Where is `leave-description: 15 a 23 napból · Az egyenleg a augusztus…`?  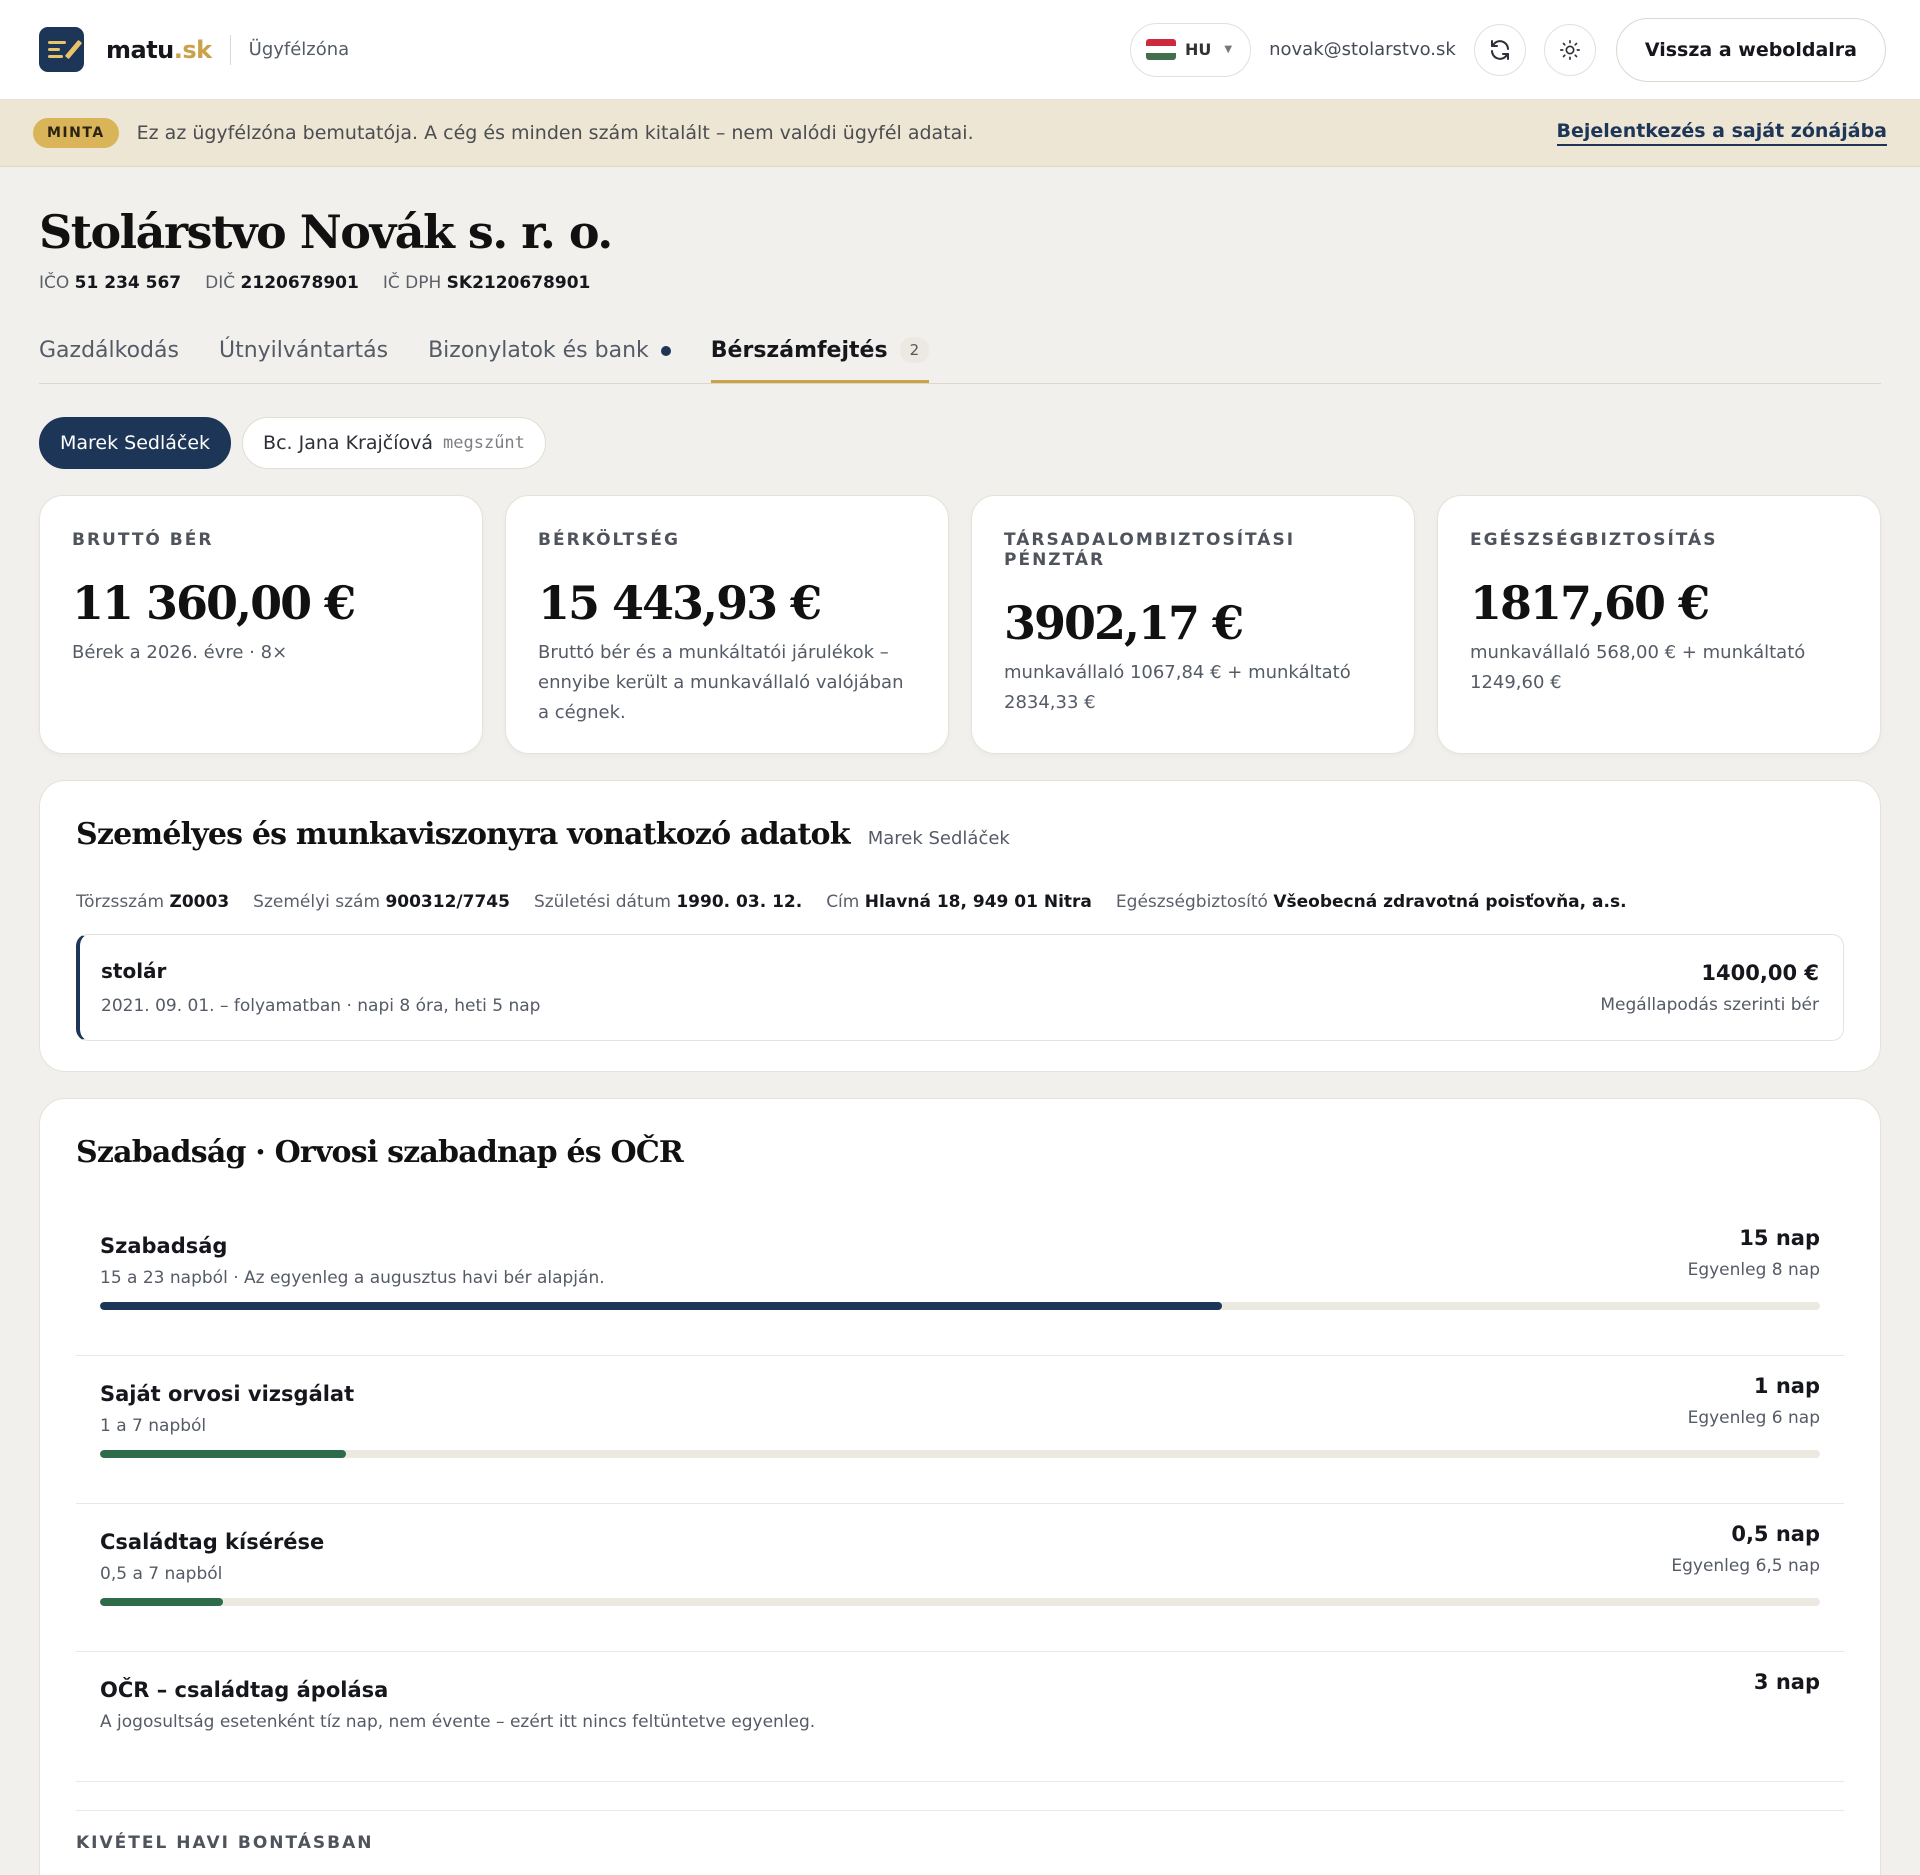
leave-description: 15 a 23 napból · Az egyenleg a augusztus… is located at coordinates (352, 1278).